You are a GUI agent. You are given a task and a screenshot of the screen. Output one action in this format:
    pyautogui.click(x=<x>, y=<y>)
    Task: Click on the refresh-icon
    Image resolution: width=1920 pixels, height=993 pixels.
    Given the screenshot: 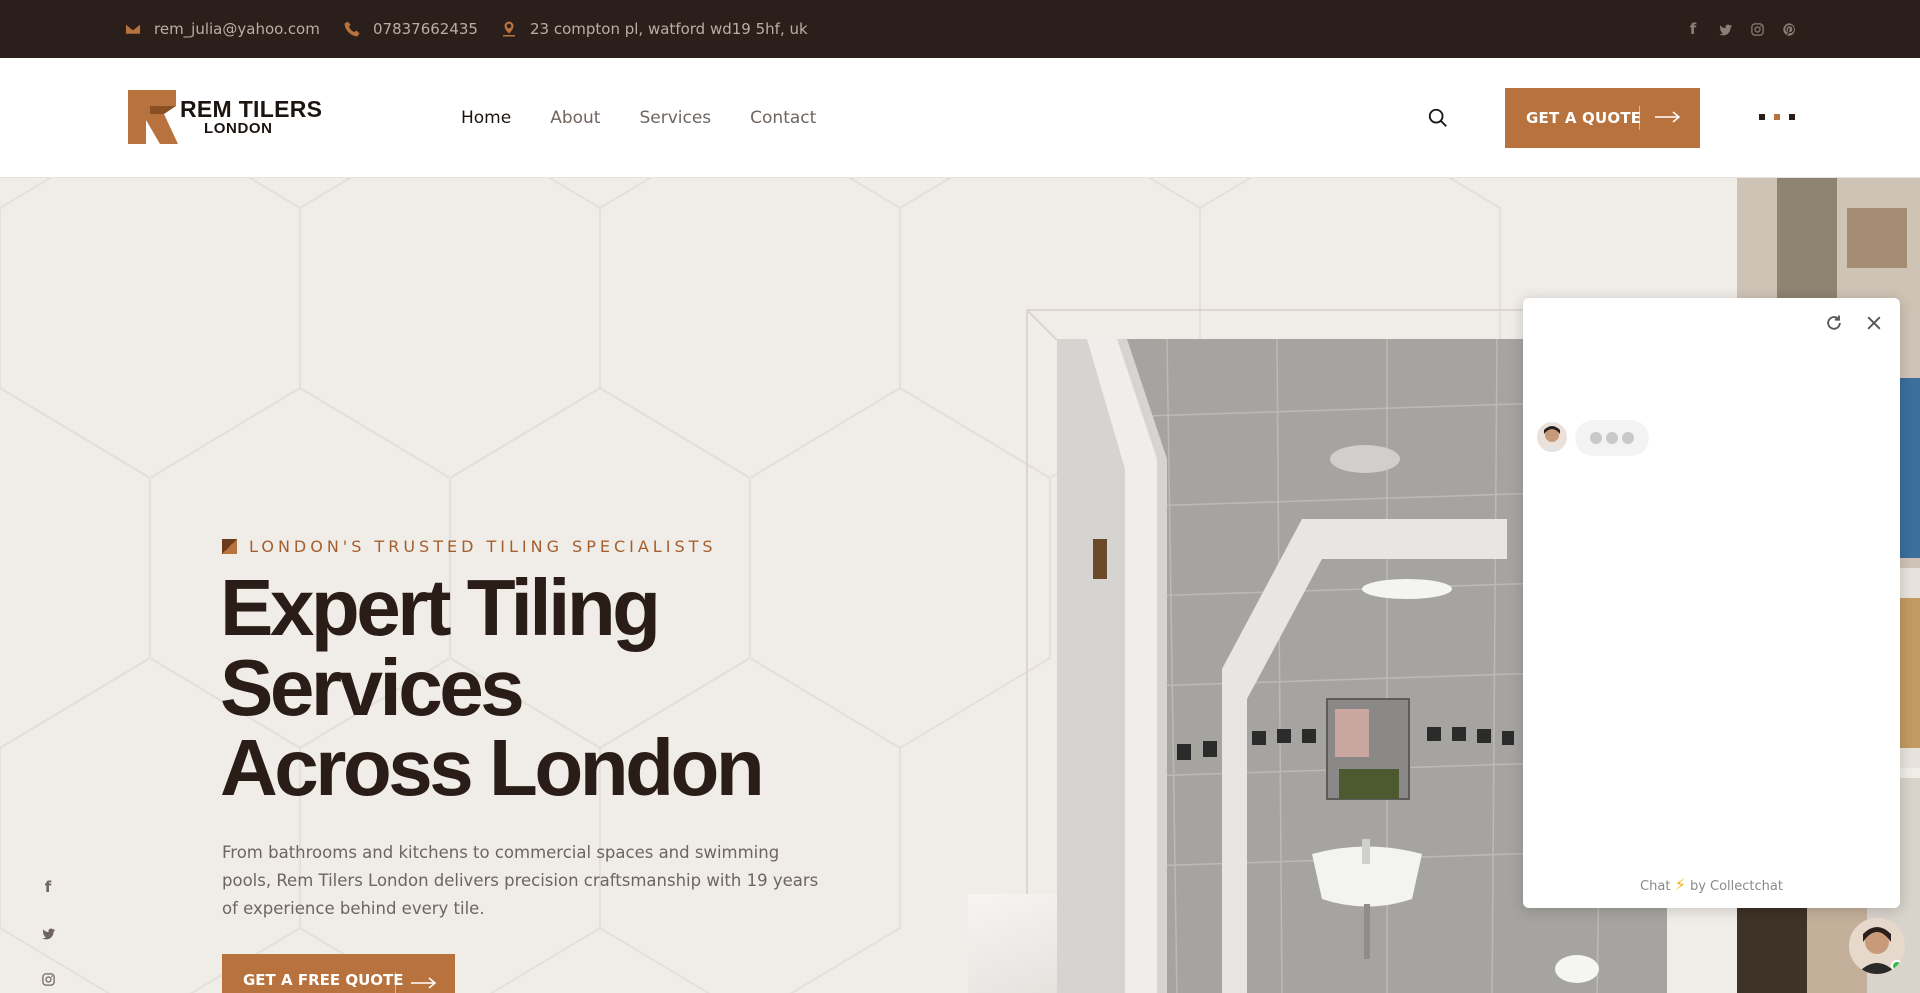 What is the action you would take?
    pyautogui.click(x=1834, y=323)
    